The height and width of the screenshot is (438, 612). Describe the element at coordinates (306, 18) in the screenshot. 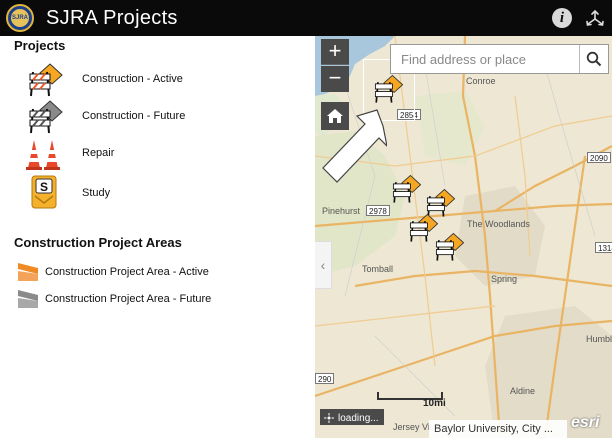

I see `app-header: SJRA SJRA Projects i` at that location.